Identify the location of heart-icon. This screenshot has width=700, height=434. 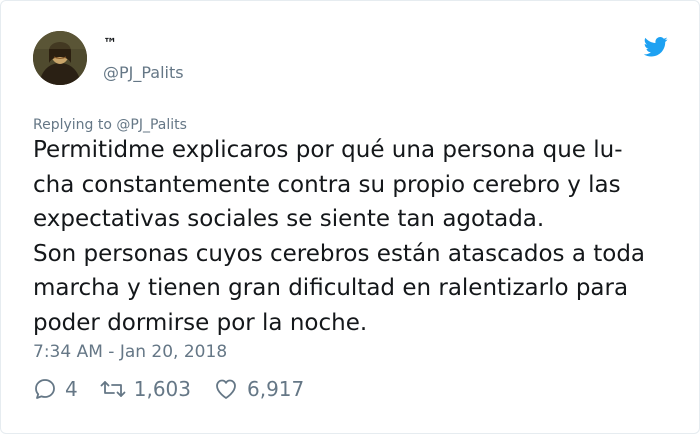
(226, 389).